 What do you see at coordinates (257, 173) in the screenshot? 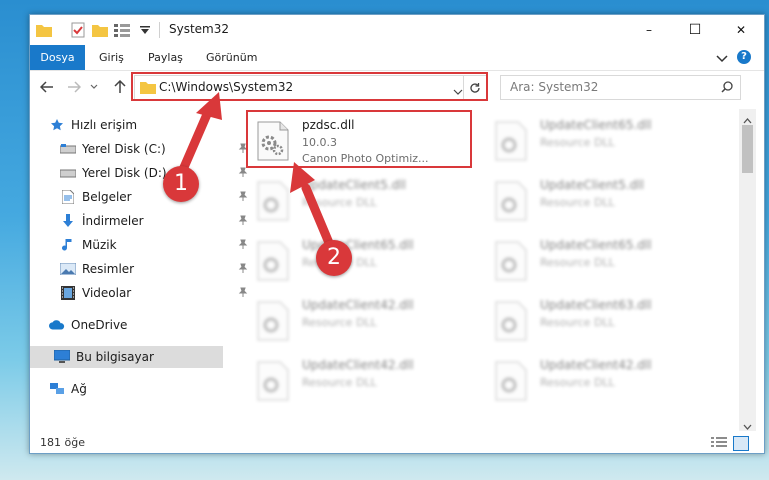
I see `annotation-arrows` at bounding box center [257, 173].